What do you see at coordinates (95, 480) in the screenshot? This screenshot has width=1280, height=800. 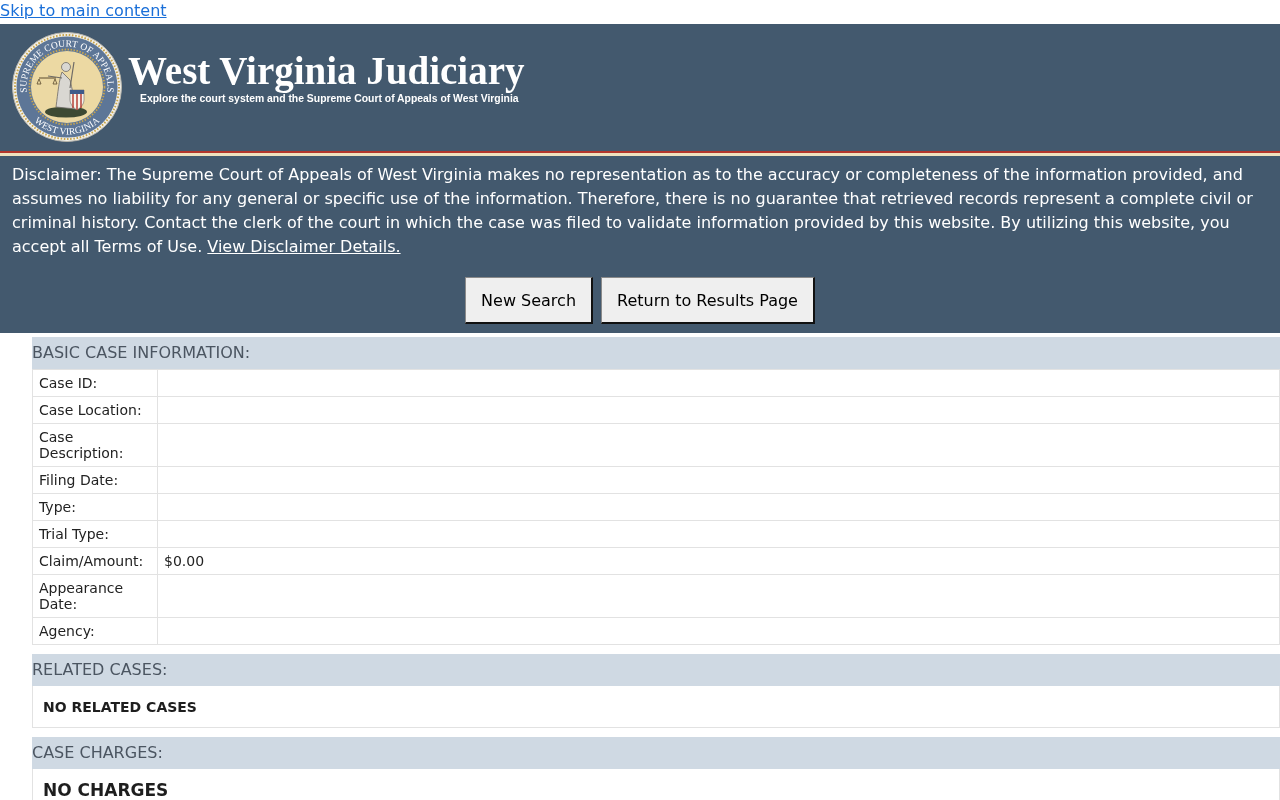 I see `field-label: Filing Date:` at bounding box center [95, 480].